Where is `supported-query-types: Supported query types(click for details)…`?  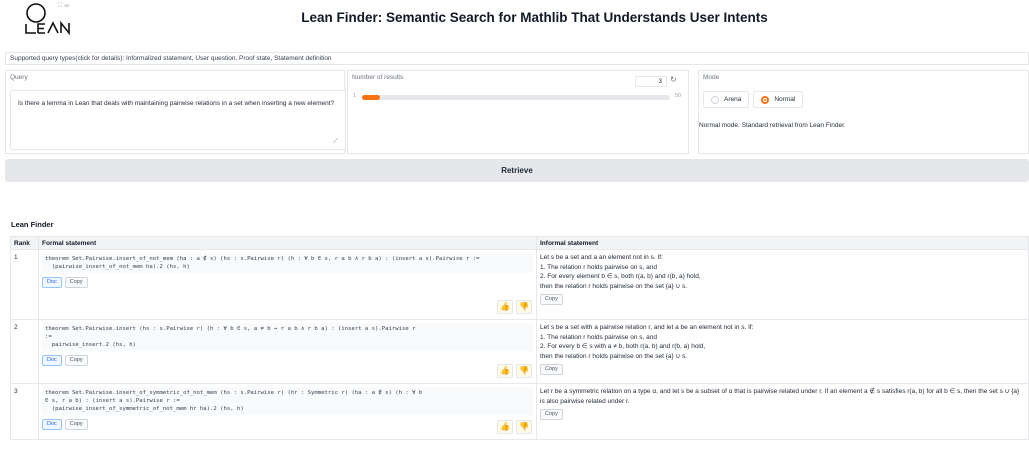 supported-query-types: Supported query types(click for details)… is located at coordinates (517, 58).